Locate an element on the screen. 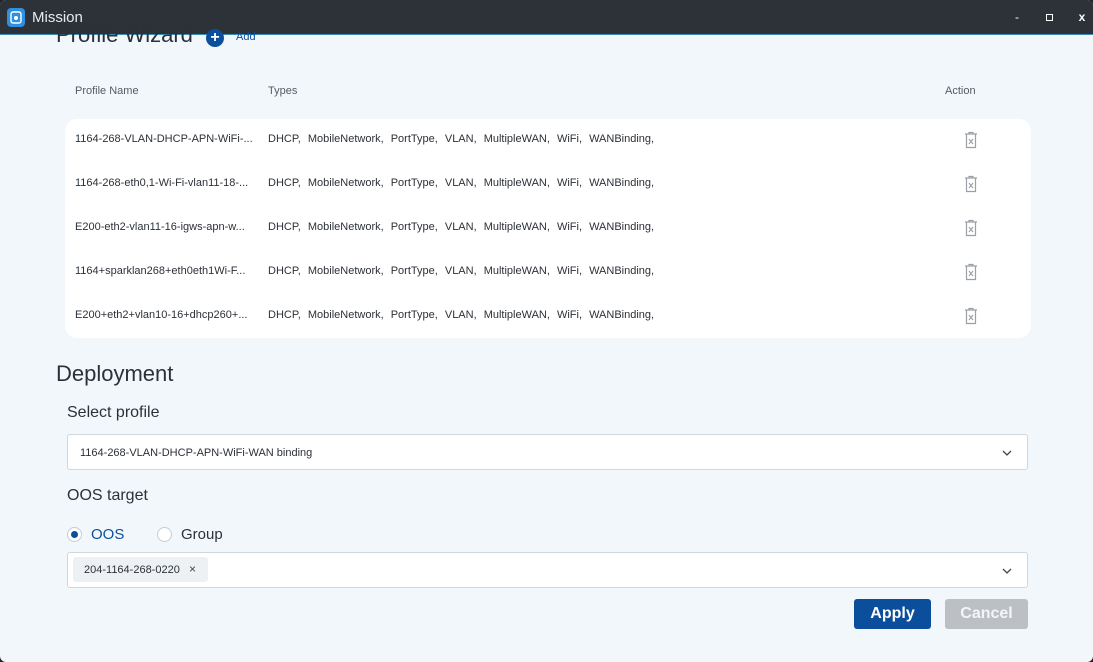  oos-target-select is located at coordinates (547, 570).